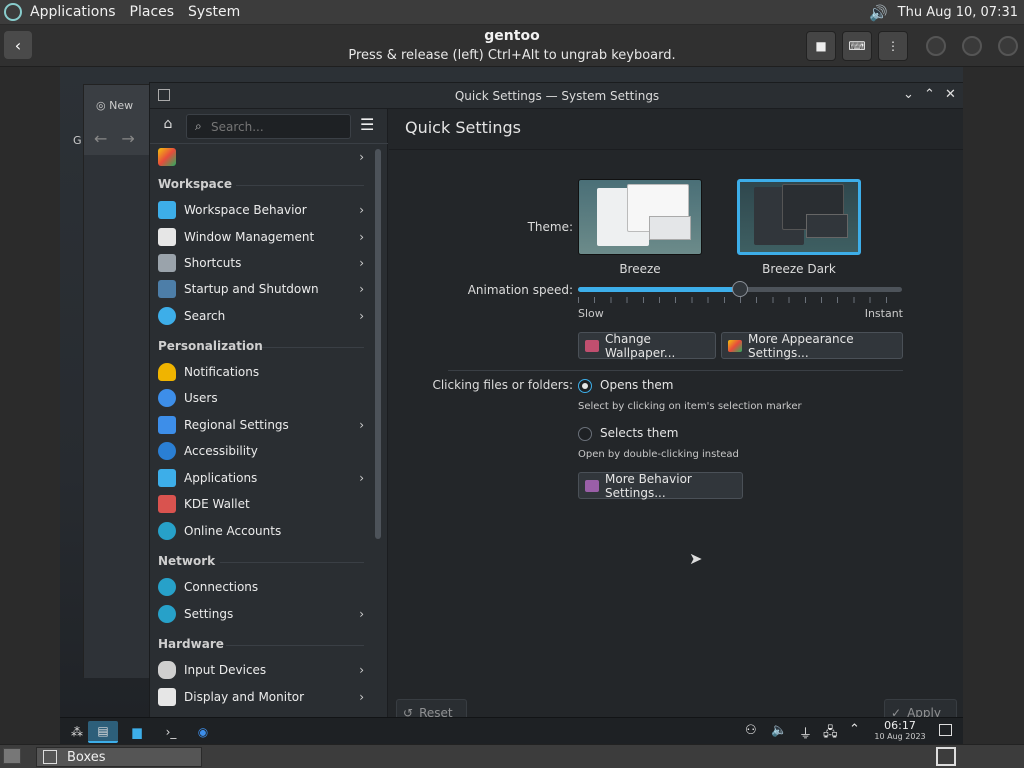  I want to click on magnifier-icon, so click(167, 316).